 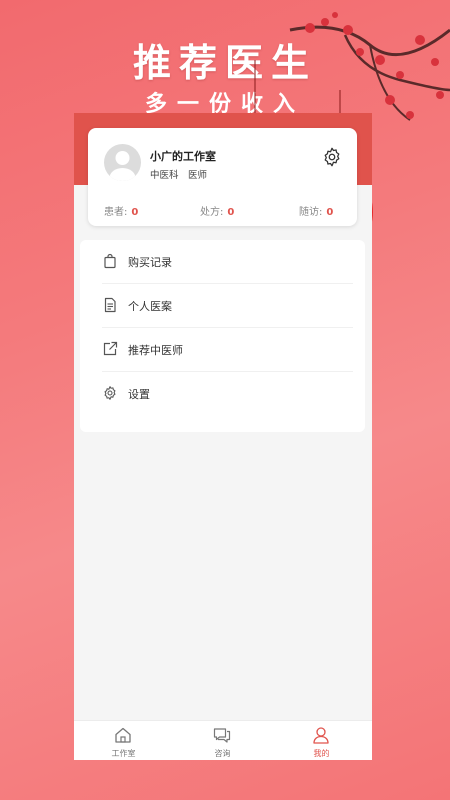 What do you see at coordinates (110, 348) in the screenshot?
I see `share-icon` at bounding box center [110, 348].